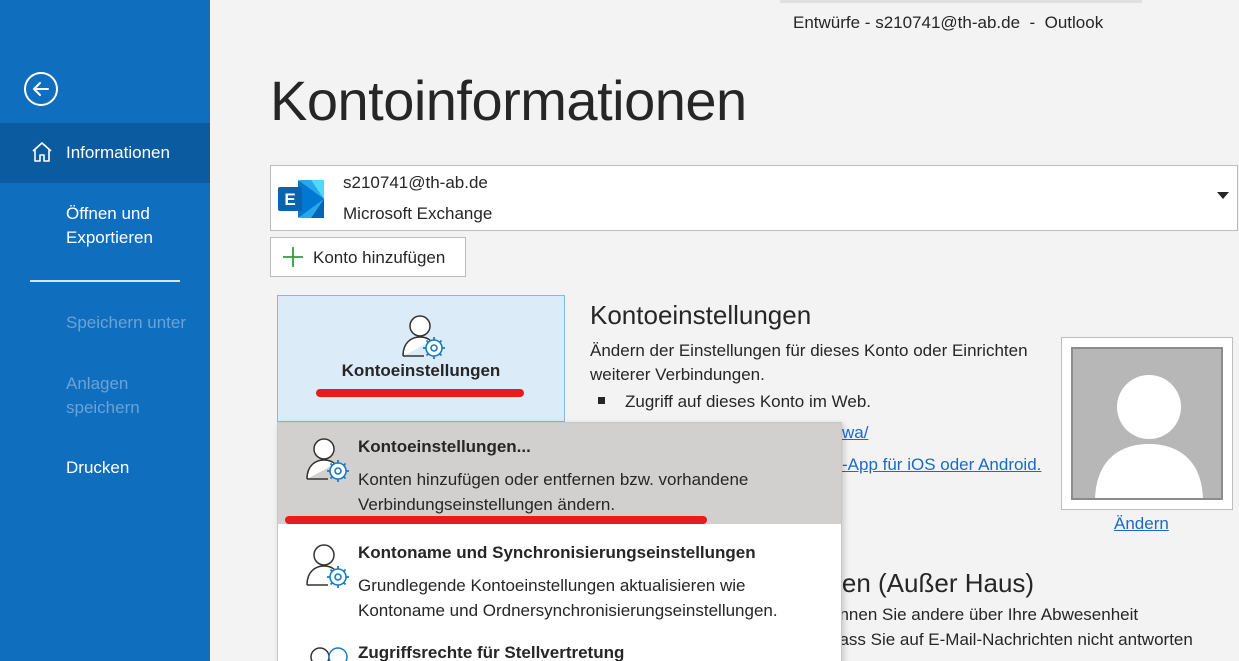  What do you see at coordinates (103, 395) in the screenshot?
I see `sidebar-item-label: Anlagen speichern` at bounding box center [103, 395].